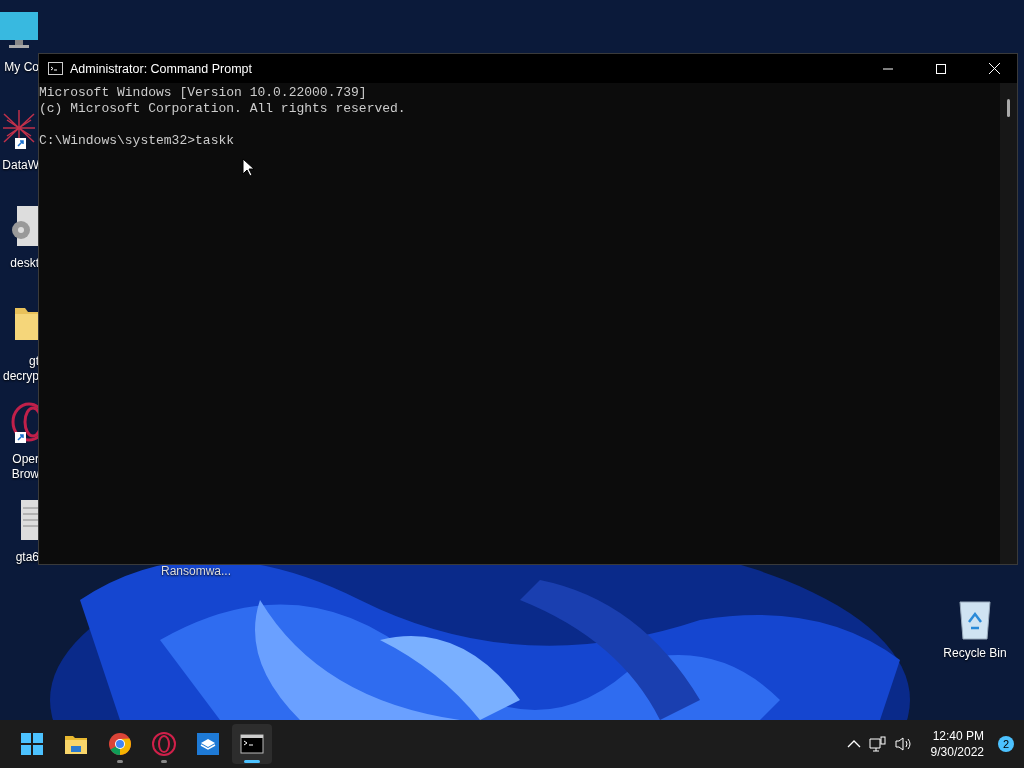 The height and width of the screenshot is (768, 1024). I want to click on scrollbar-thumb, so click(1008, 108).